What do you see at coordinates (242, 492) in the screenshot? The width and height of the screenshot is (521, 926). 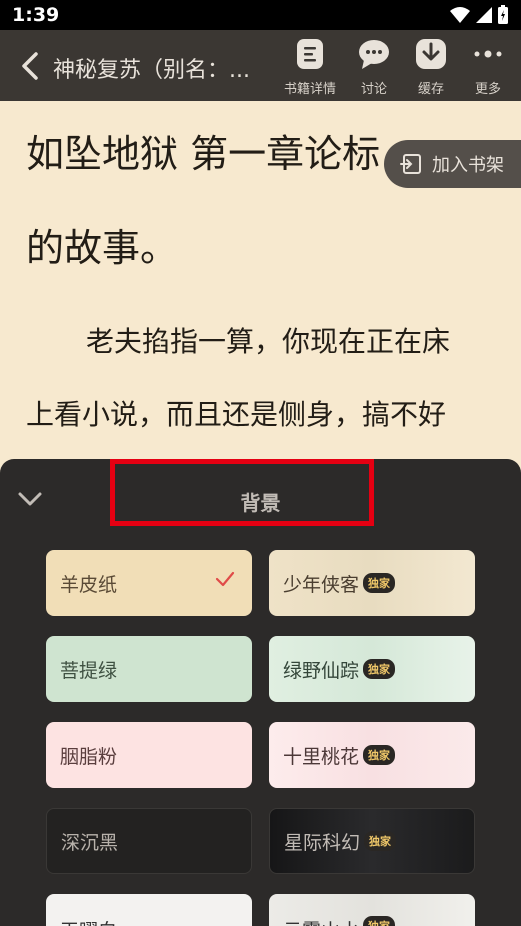 I see `highlight-box` at bounding box center [242, 492].